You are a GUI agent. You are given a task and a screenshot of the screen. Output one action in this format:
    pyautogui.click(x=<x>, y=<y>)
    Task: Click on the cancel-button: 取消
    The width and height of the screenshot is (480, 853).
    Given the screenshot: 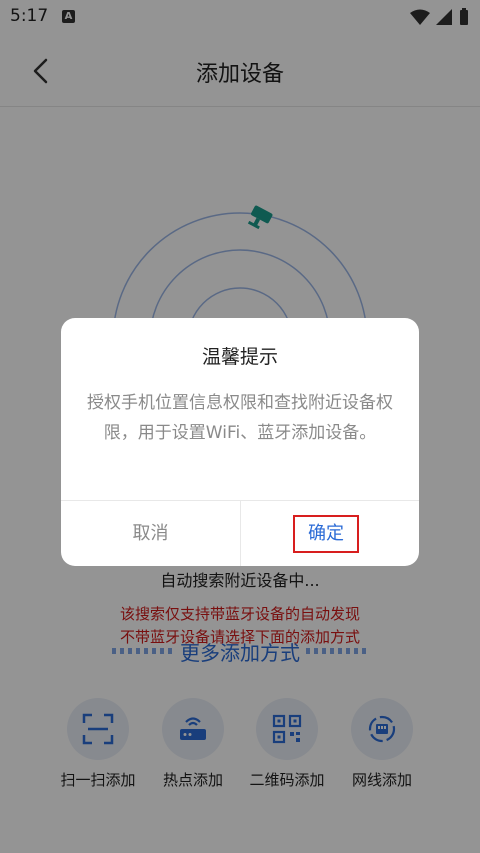 What is the action you would take?
    pyautogui.click(x=150, y=533)
    